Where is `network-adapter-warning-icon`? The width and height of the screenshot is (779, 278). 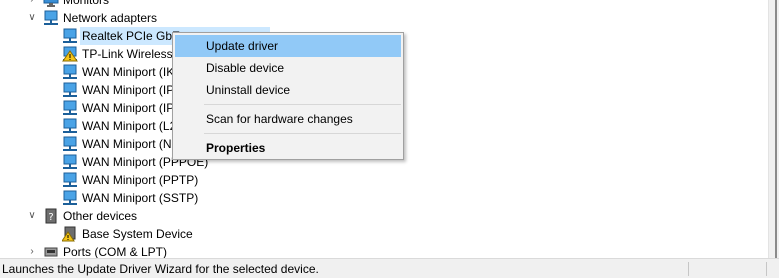 network-adapter-warning-icon is located at coordinates (70, 54).